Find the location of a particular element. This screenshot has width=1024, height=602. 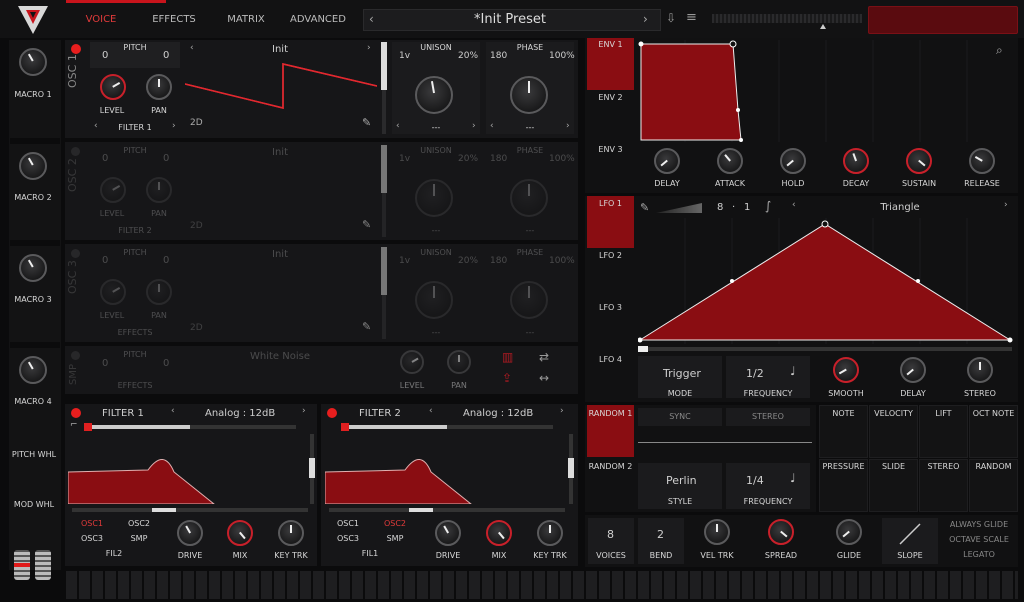

osc3-phase-rand: 100% is located at coordinates (562, 261).